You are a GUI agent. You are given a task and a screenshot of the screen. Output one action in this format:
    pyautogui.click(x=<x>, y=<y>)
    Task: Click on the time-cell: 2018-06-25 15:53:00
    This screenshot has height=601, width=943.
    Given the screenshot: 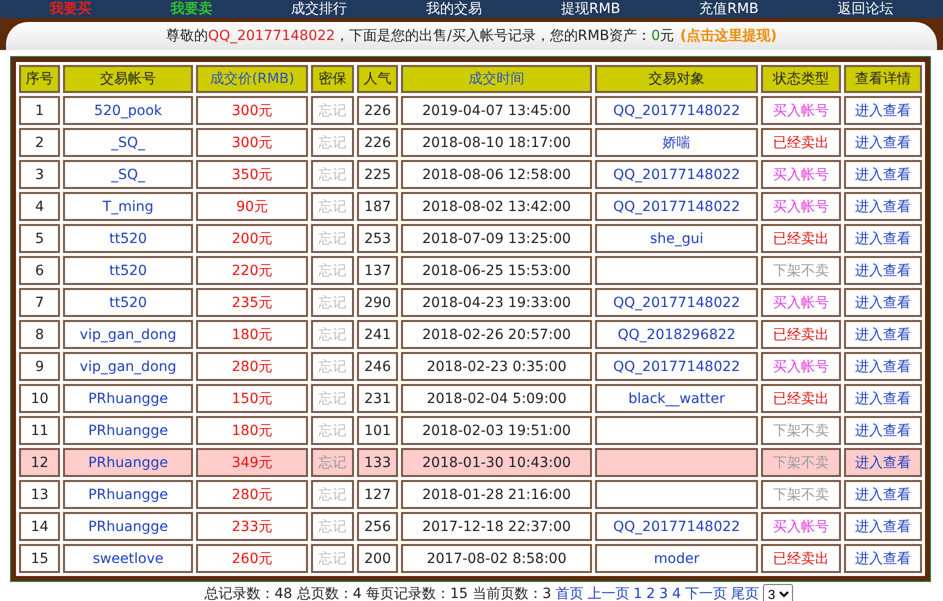 What is the action you would take?
    pyautogui.click(x=496, y=270)
    